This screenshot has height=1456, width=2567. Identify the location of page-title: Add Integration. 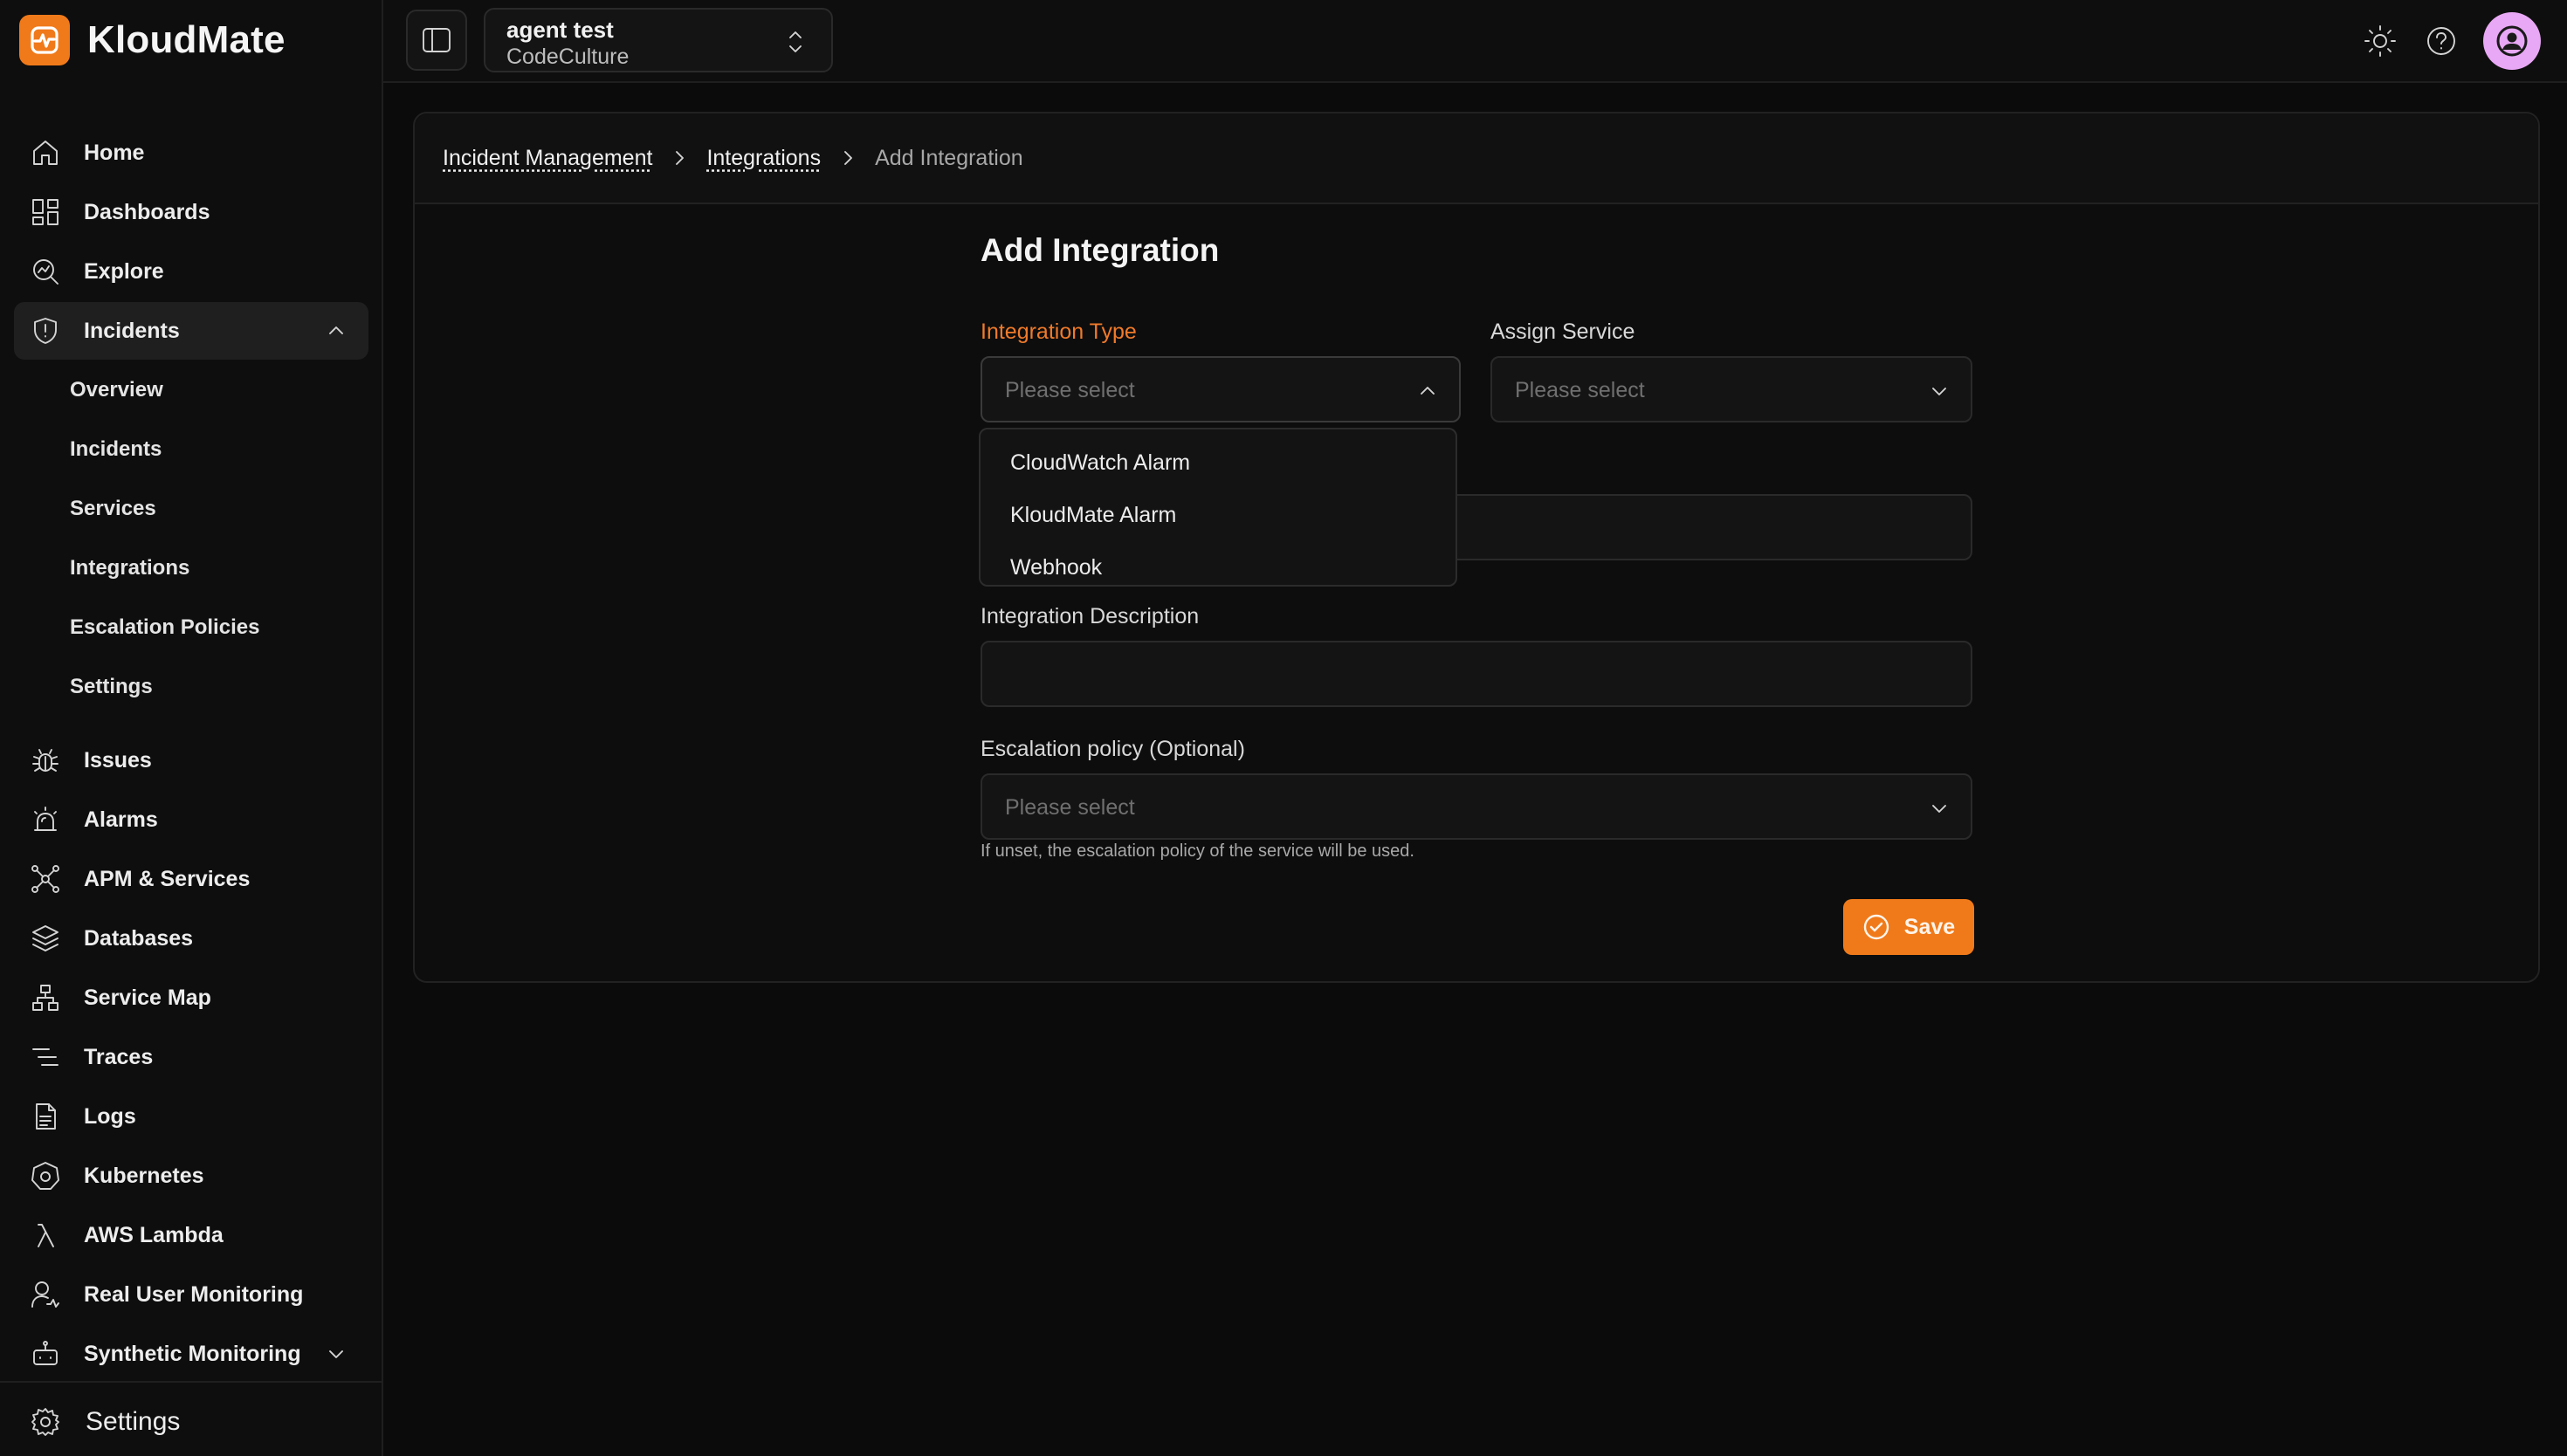
(1100, 250).